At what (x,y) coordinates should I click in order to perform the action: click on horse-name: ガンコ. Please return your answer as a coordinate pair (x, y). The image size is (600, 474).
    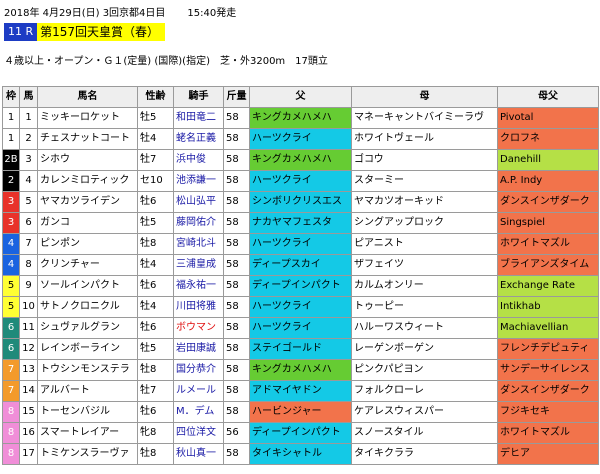
    Looking at the image, I should click on (87, 223).